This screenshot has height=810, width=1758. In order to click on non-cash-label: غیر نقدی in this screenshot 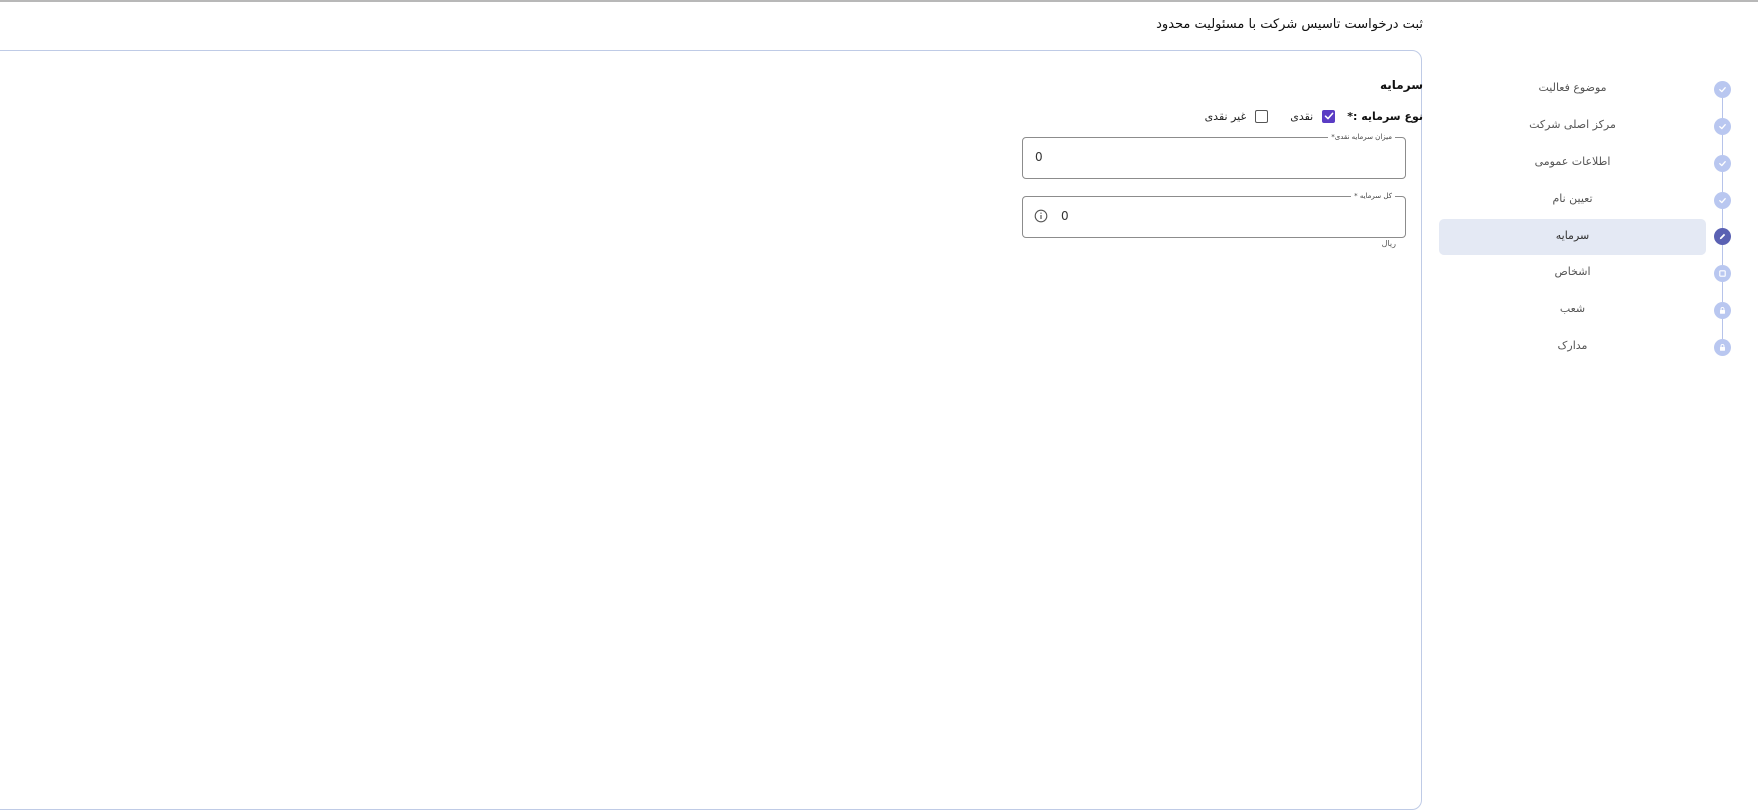, I will do `click(1225, 116)`.